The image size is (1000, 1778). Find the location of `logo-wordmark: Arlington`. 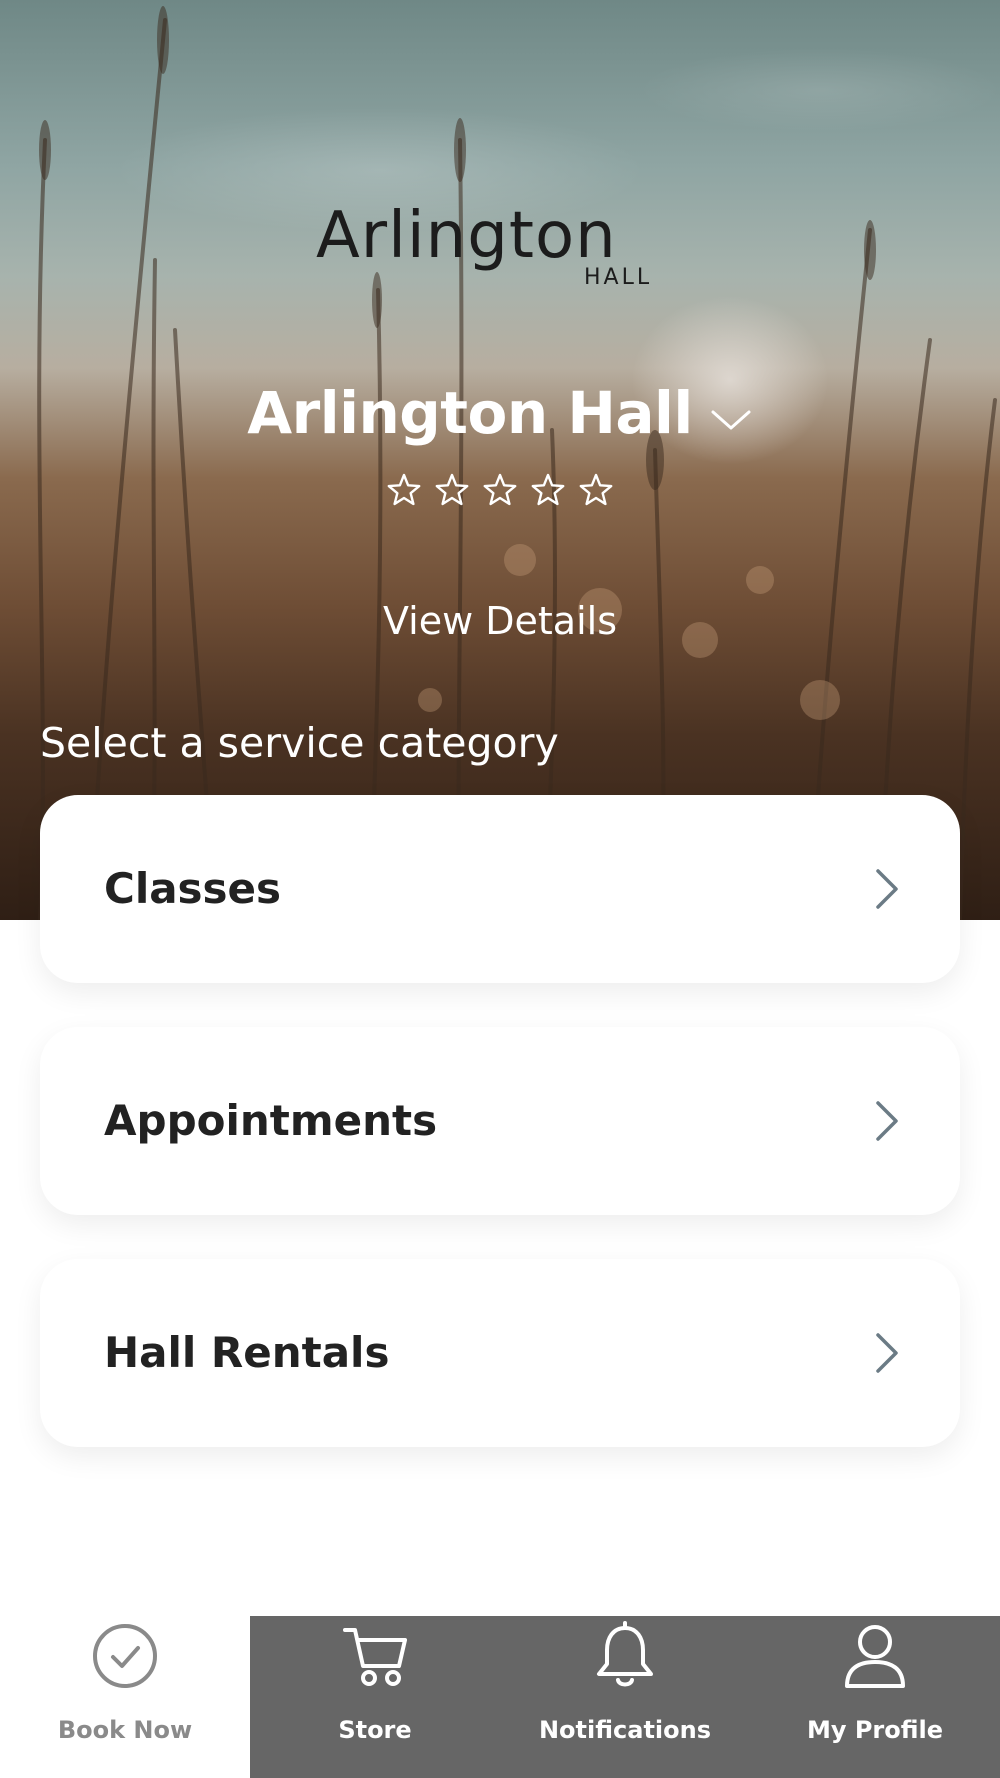

logo-wordmark: Arlington is located at coordinates (466, 236).